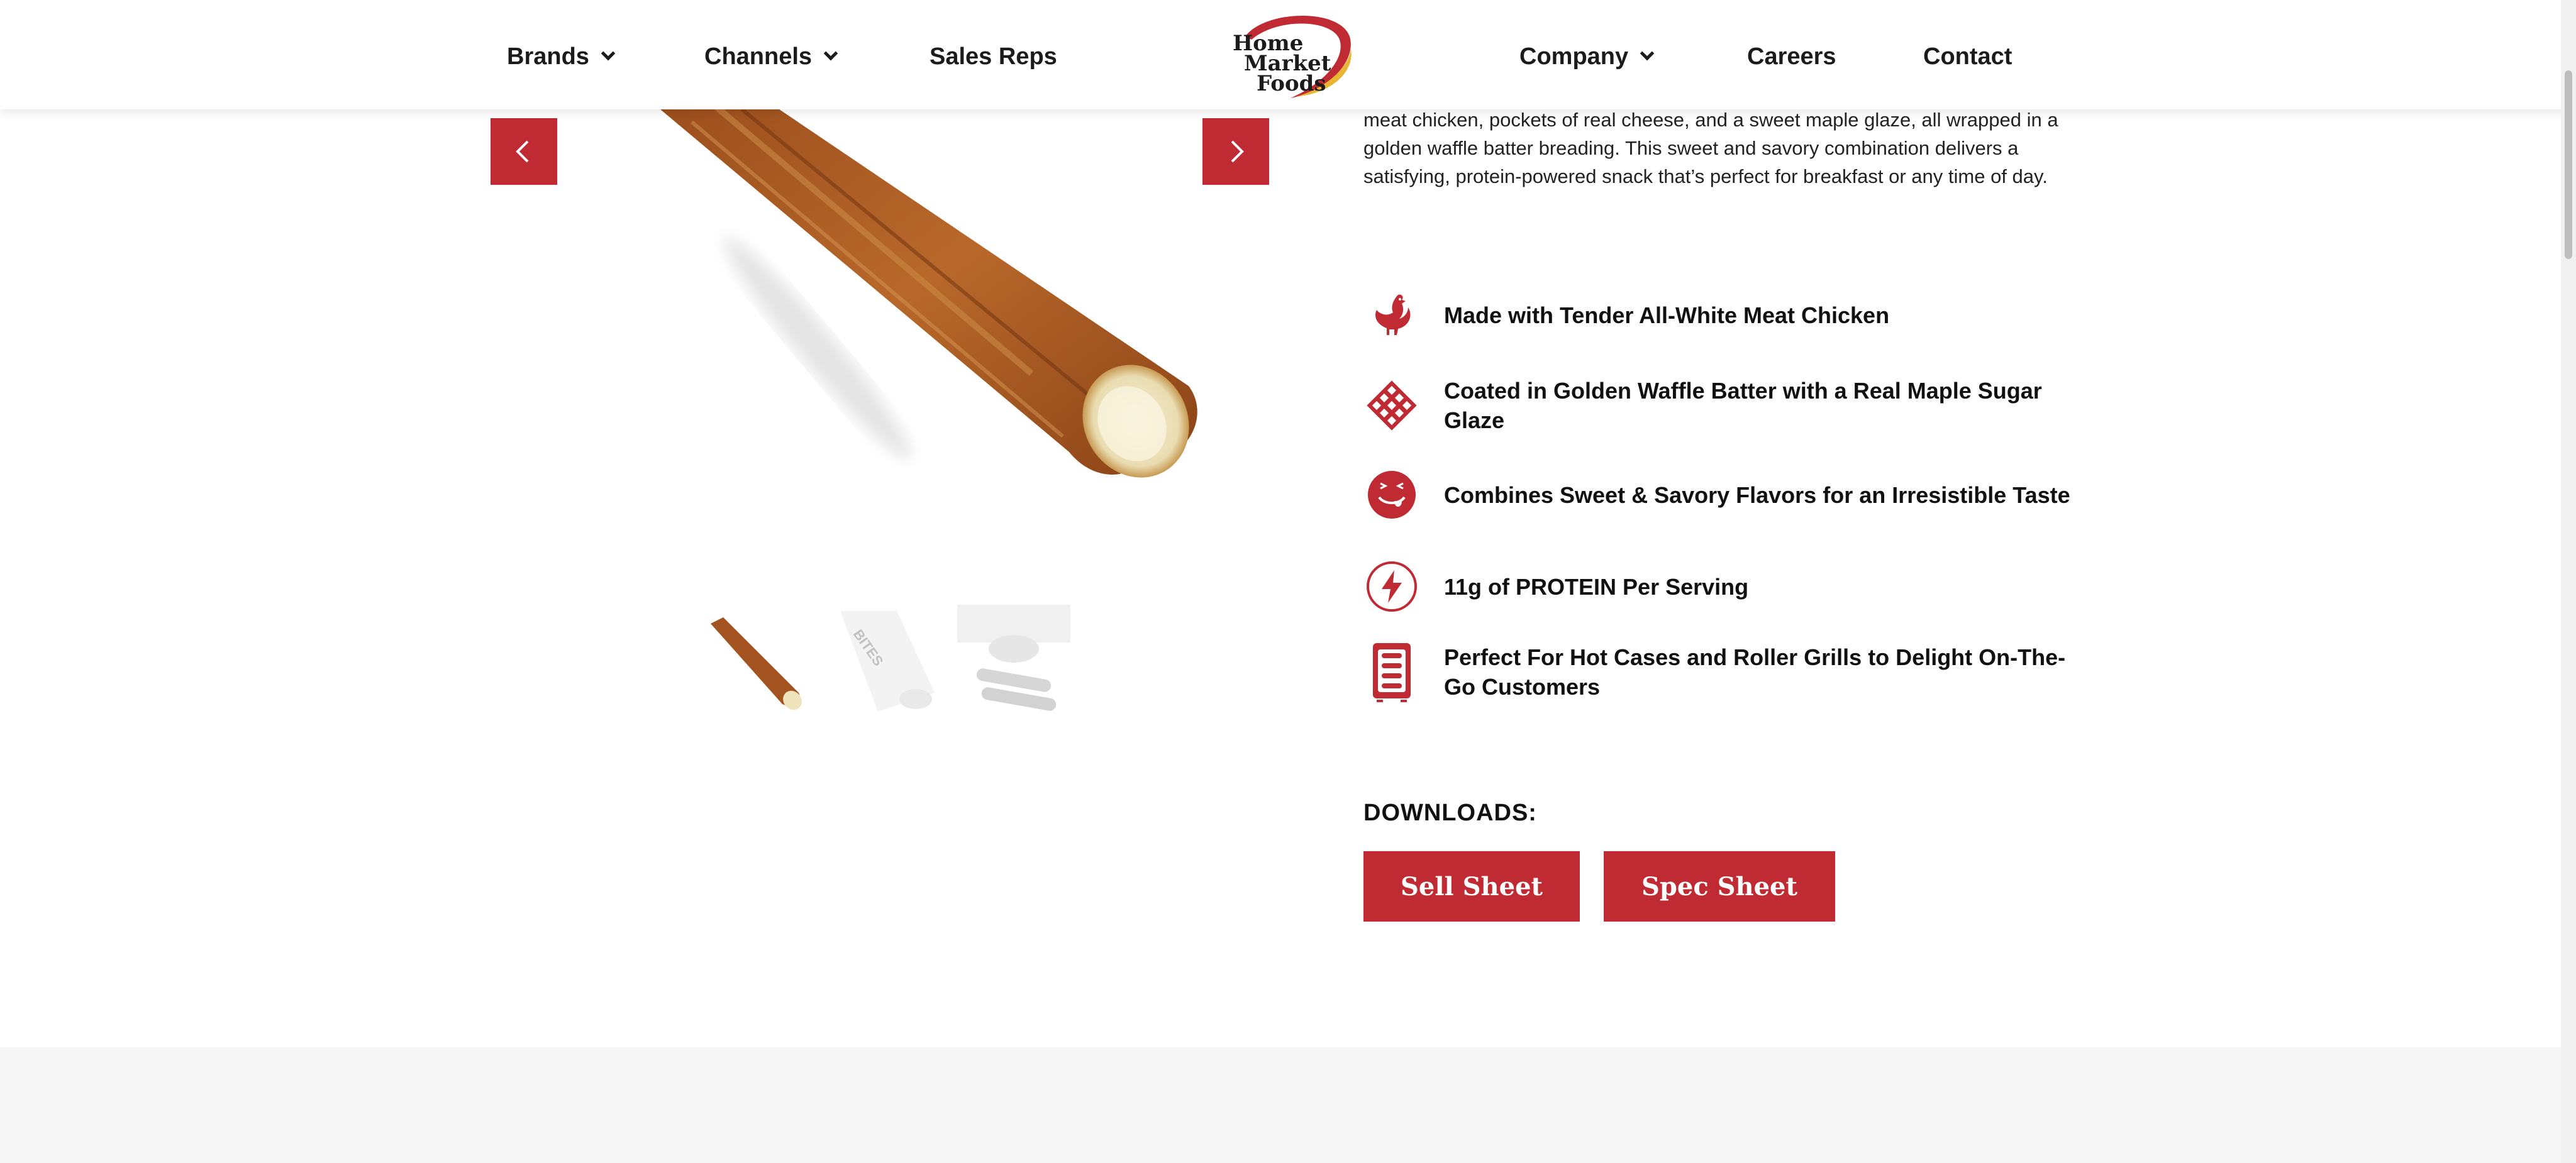 This screenshot has height=1163, width=2576. I want to click on product-main-image, so click(880, 342).